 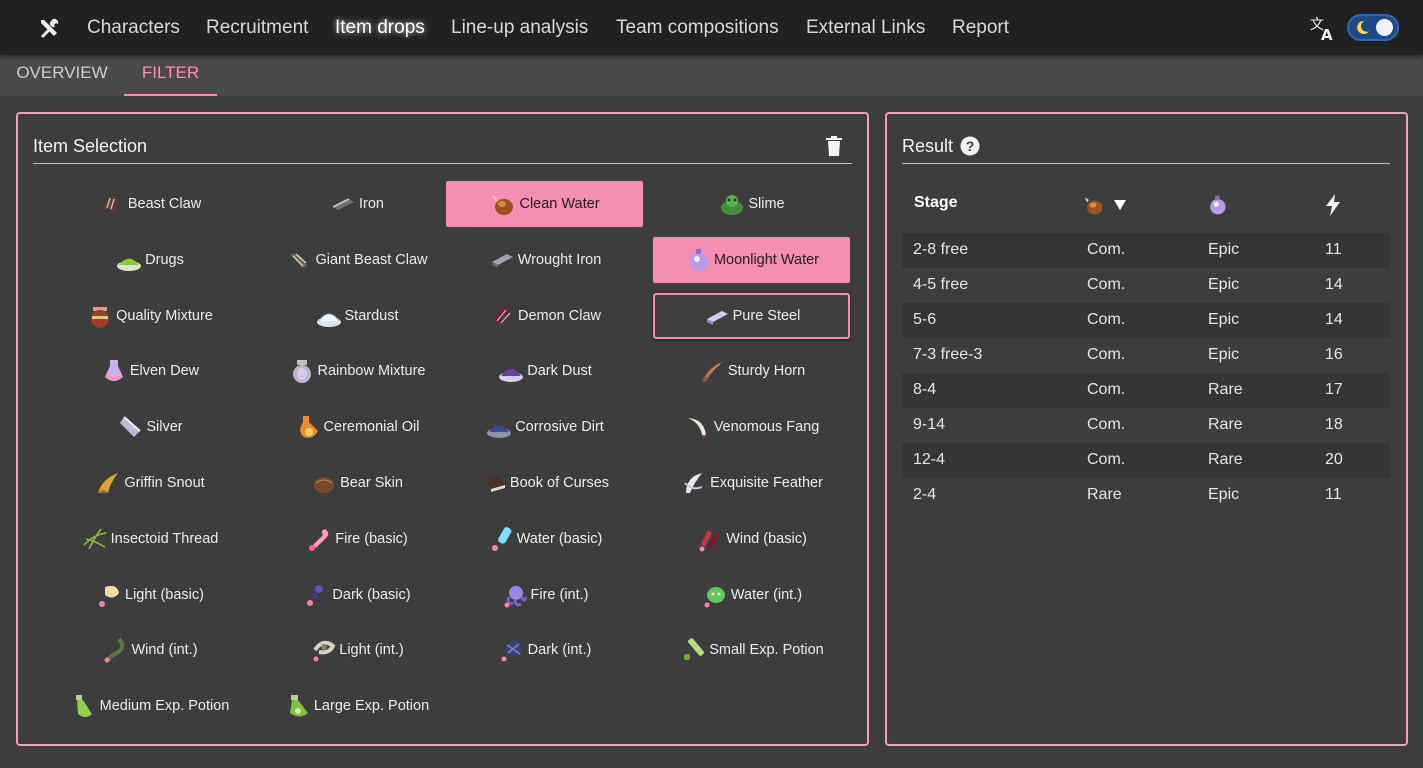 I want to click on fire-int-icon, so click(x=515, y=596).